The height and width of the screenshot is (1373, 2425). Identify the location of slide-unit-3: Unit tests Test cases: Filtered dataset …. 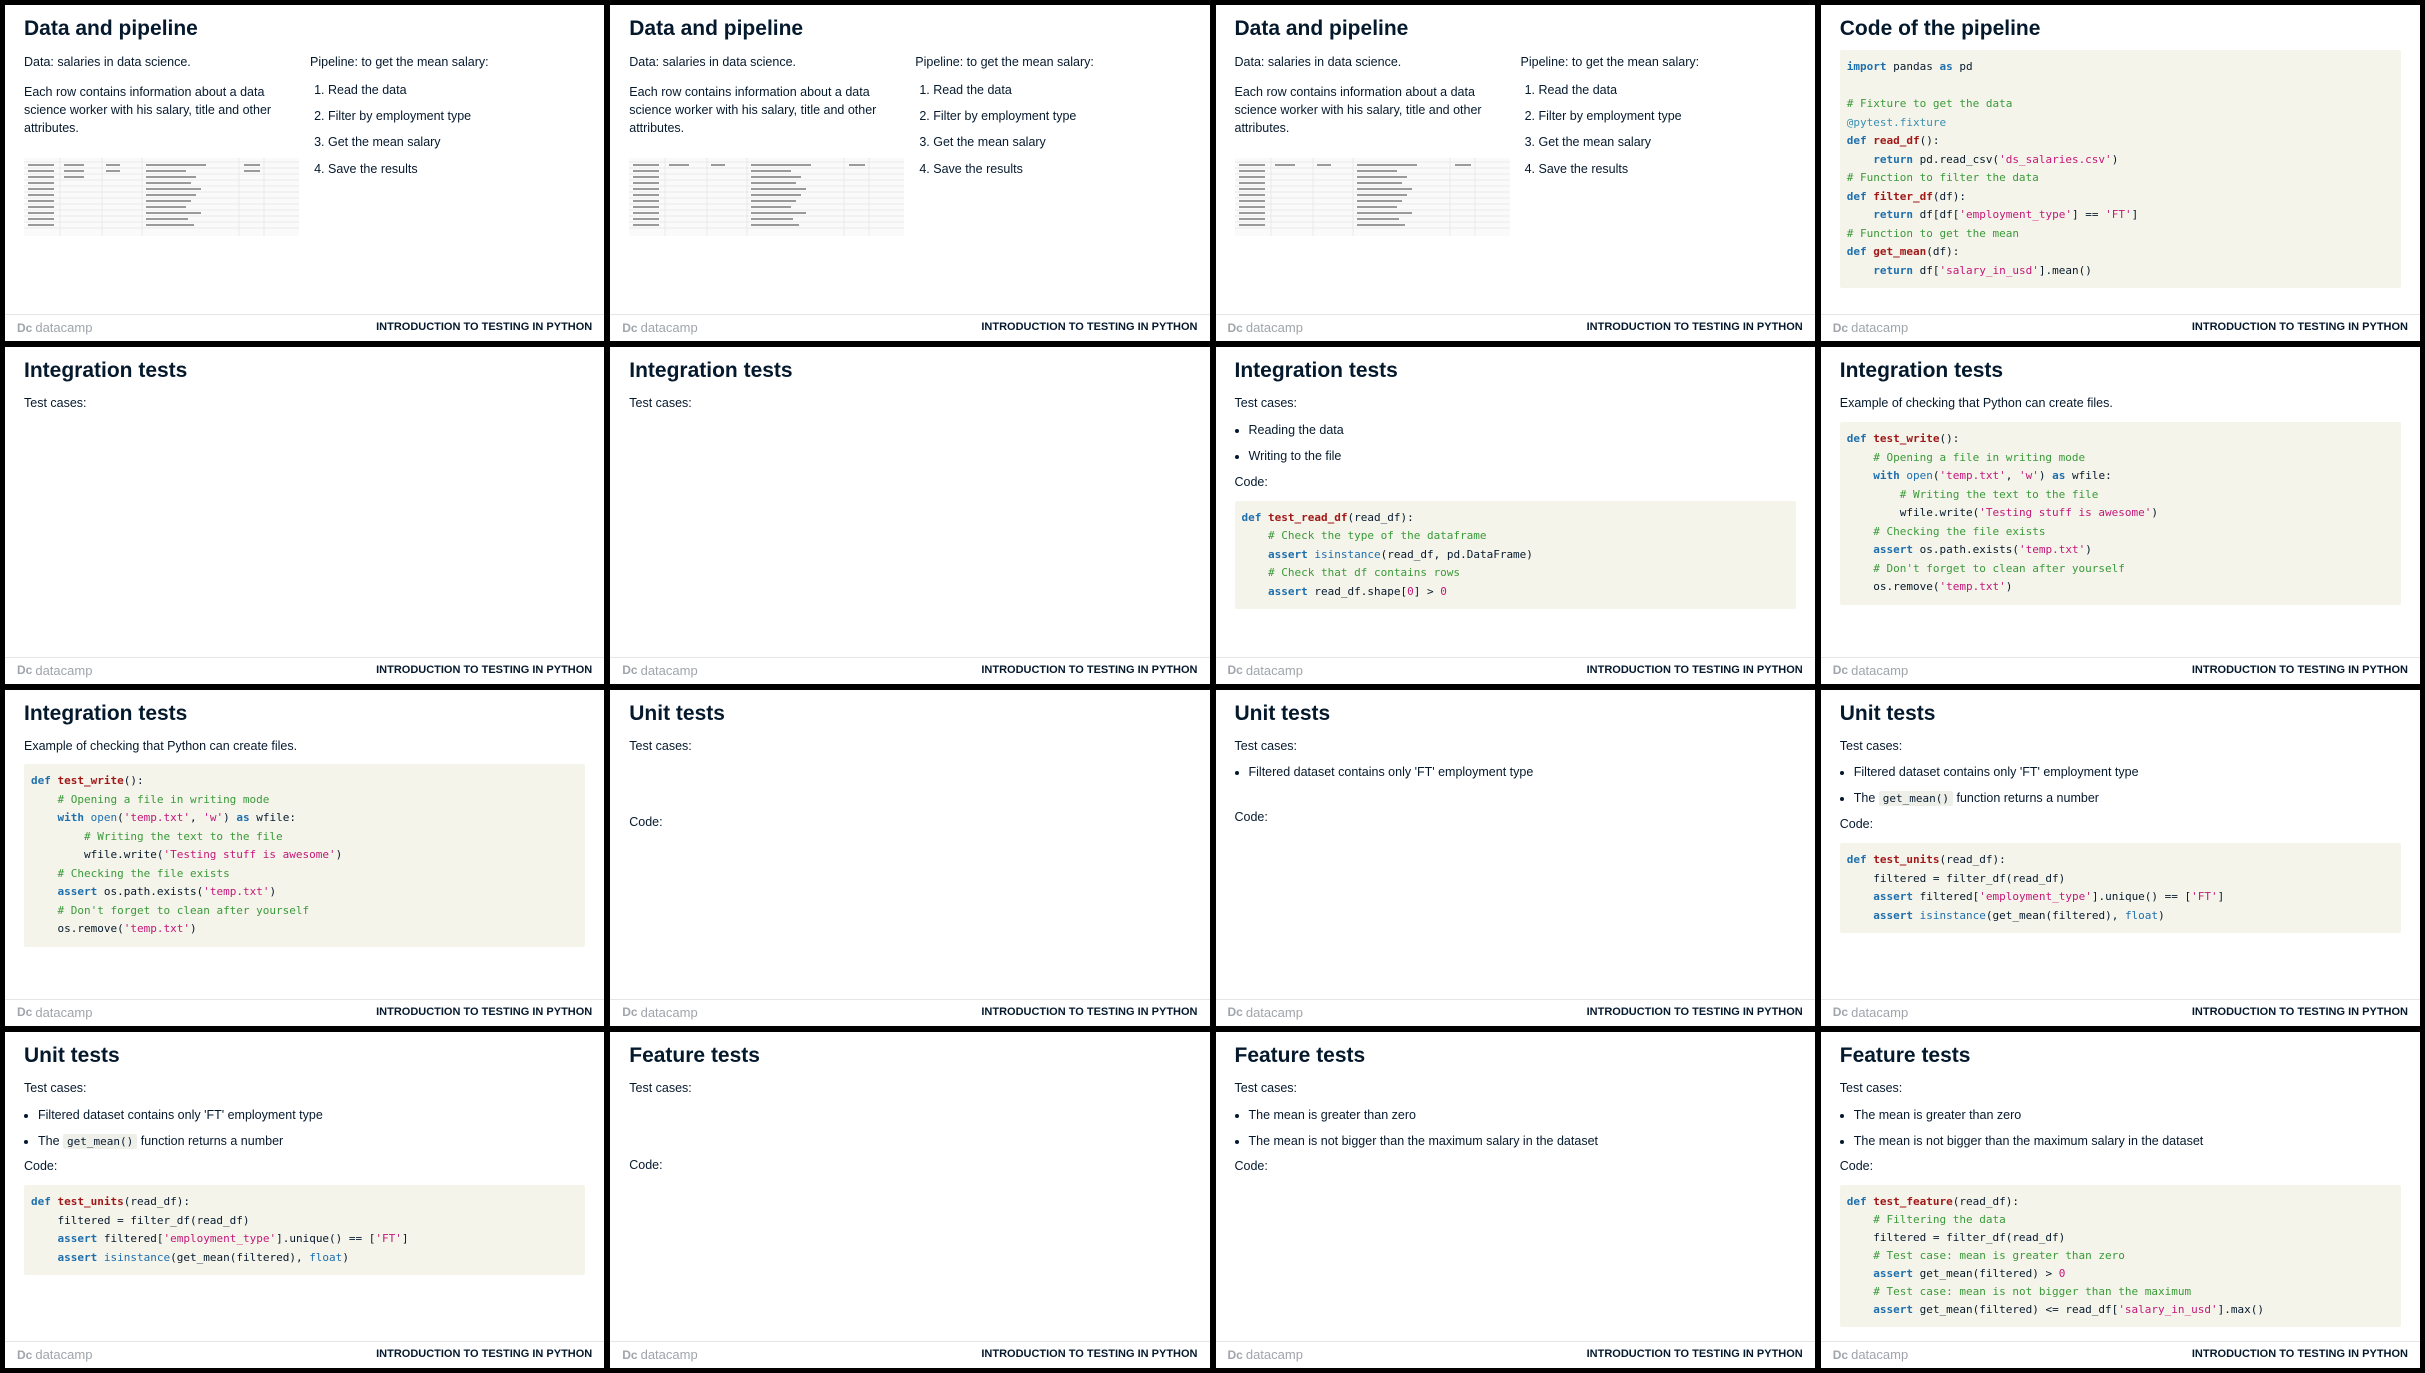
(2120, 857).